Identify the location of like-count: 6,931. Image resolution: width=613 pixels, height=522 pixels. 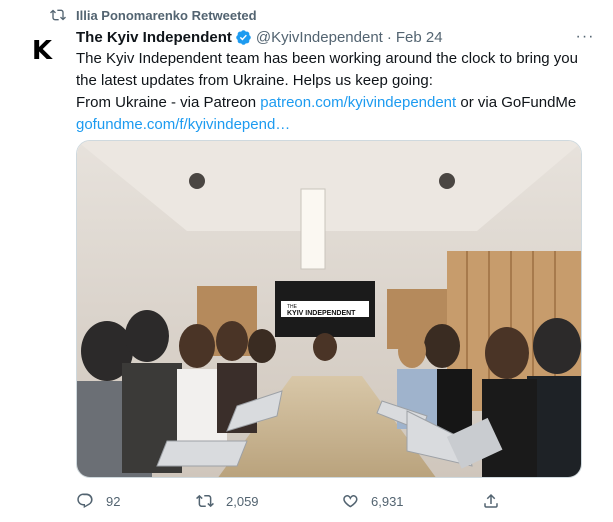
(387, 501).